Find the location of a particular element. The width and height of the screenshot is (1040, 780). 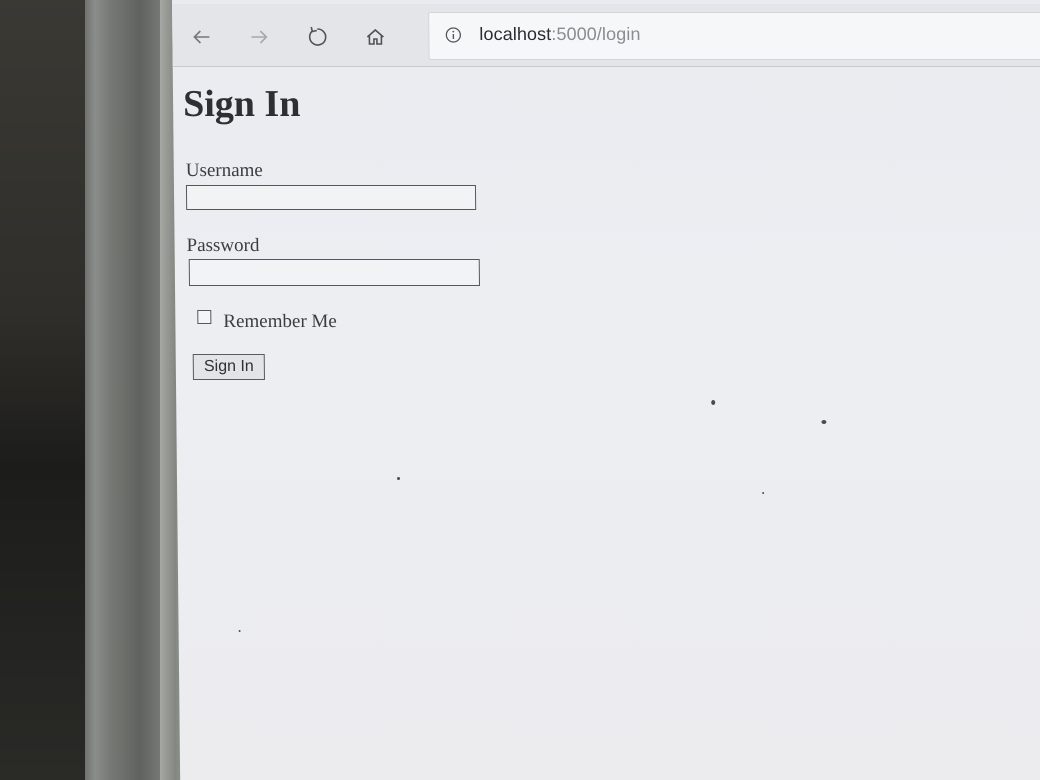

back-button is located at coordinates (201, 37).